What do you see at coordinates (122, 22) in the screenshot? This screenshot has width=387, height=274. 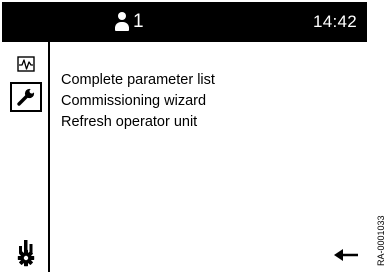 I see `user-icon` at bounding box center [122, 22].